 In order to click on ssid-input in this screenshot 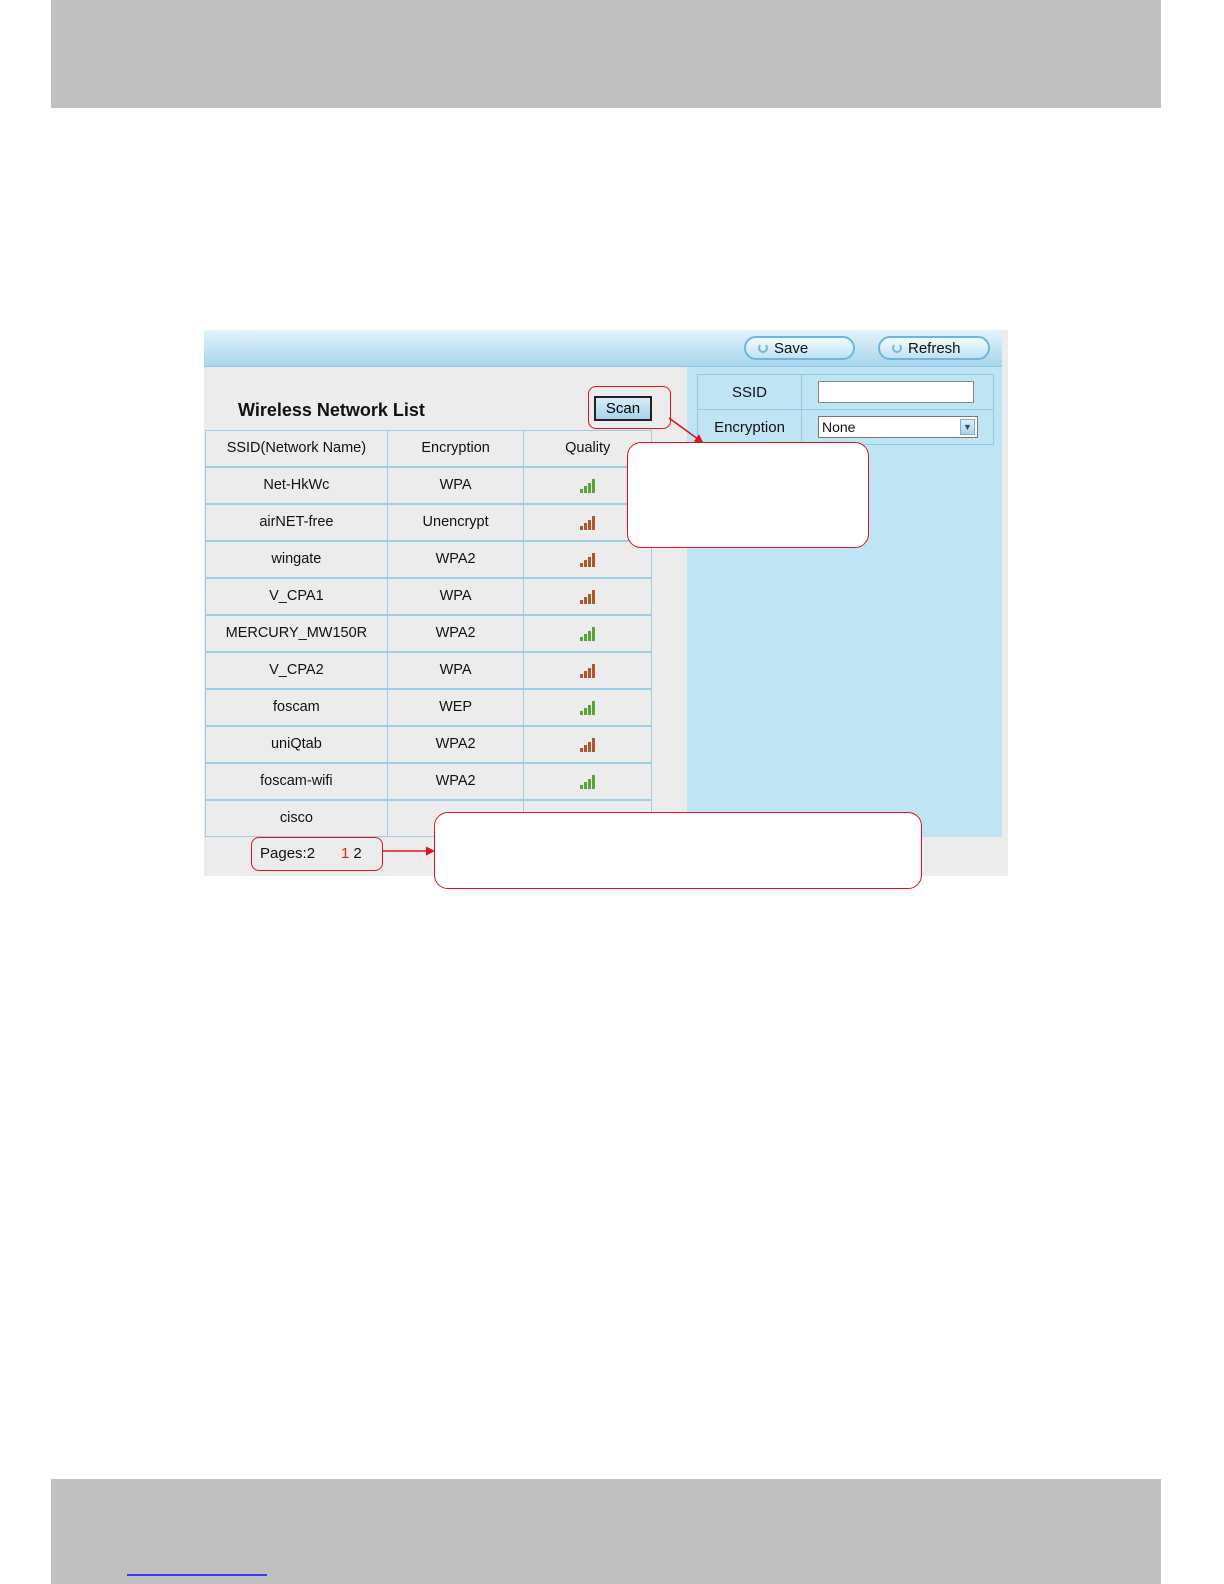, I will do `click(896, 392)`.